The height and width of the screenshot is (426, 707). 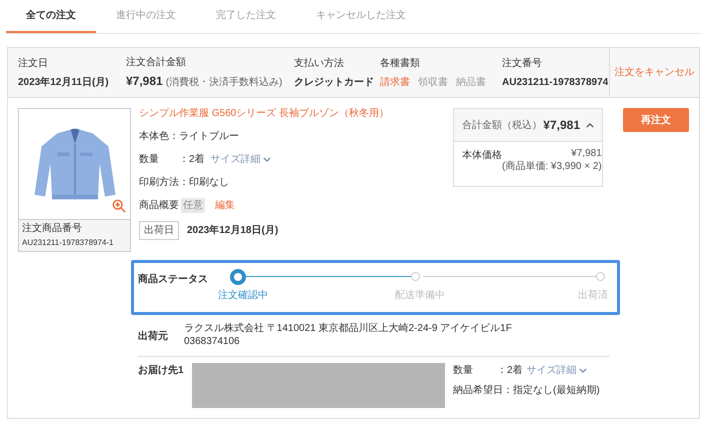 What do you see at coordinates (173, 278) in the screenshot?
I see `status-label: 商品ステータス` at bounding box center [173, 278].